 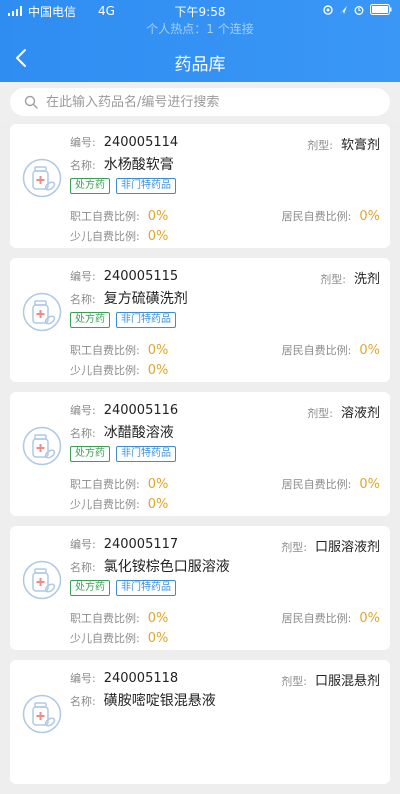 What do you see at coordinates (347, 681) in the screenshot?
I see `drug-type: 口服混悬剂` at bounding box center [347, 681].